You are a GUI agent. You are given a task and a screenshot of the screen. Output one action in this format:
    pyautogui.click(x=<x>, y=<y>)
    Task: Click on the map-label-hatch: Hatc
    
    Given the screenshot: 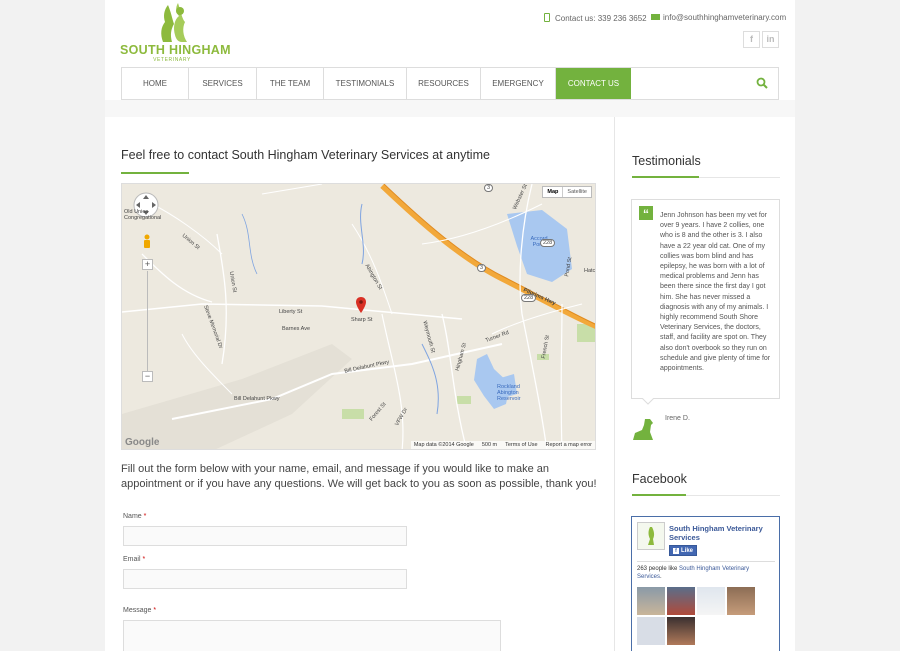 What is the action you would take?
    pyautogui.click(x=590, y=271)
    